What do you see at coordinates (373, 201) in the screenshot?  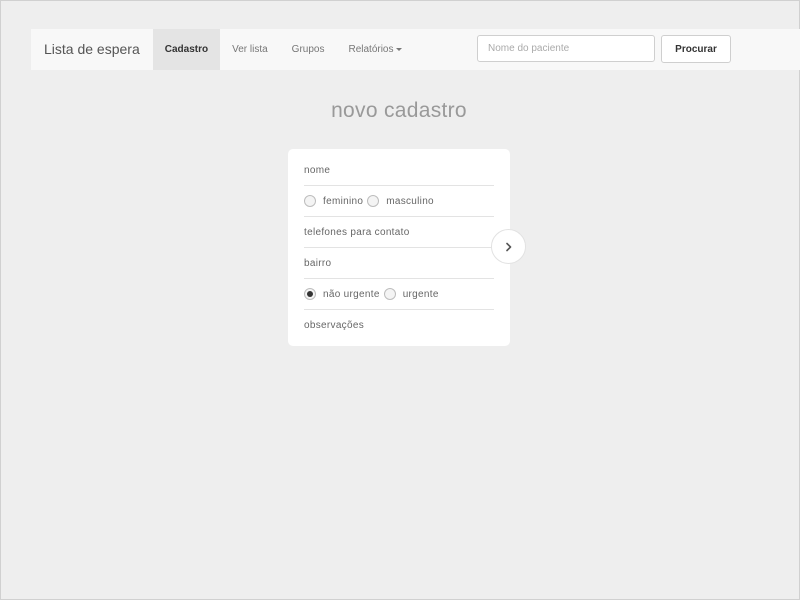 I see `radio-masculino` at bounding box center [373, 201].